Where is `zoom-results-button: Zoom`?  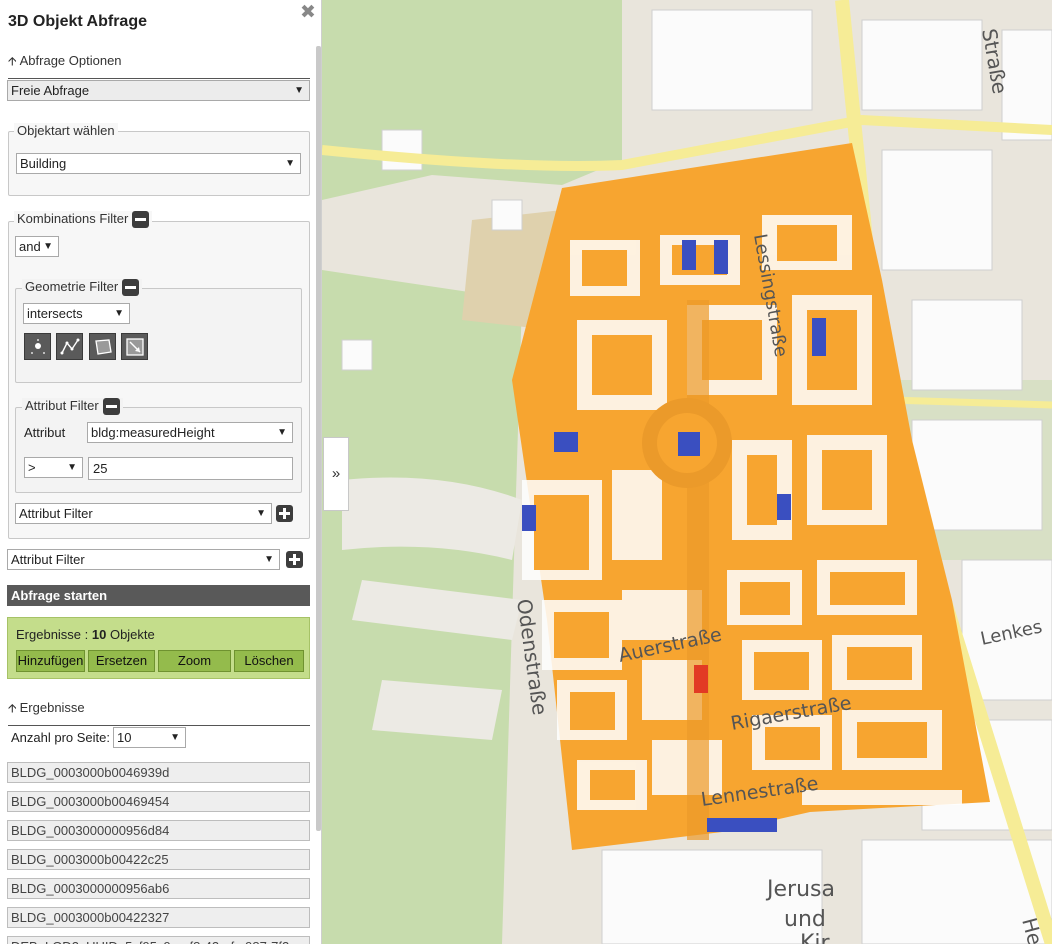
zoom-results-button: Zoom is located at coordinates (194, 661).